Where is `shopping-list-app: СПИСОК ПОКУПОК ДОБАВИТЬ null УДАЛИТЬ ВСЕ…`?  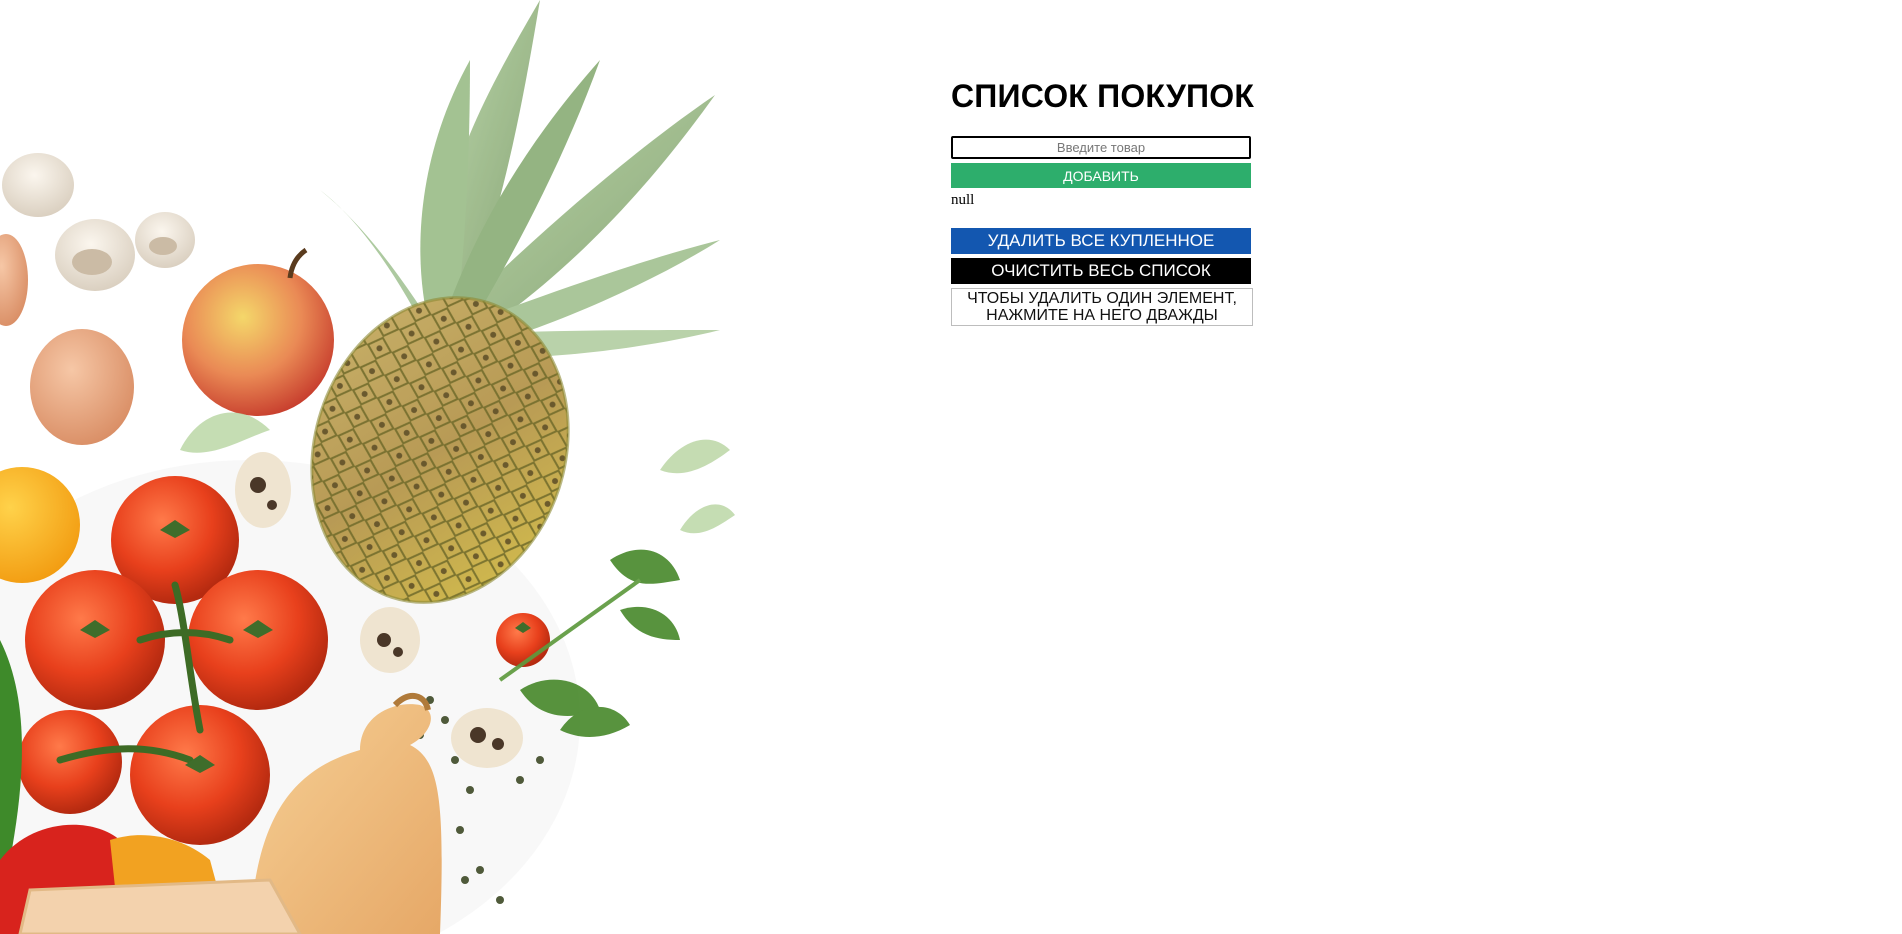 shopping-list-app: СПИСОК ПОКУПОК ДОБАВИТЬ null УДАЛИТЬ ВСЕ… is located at coordinates (1103, 201).